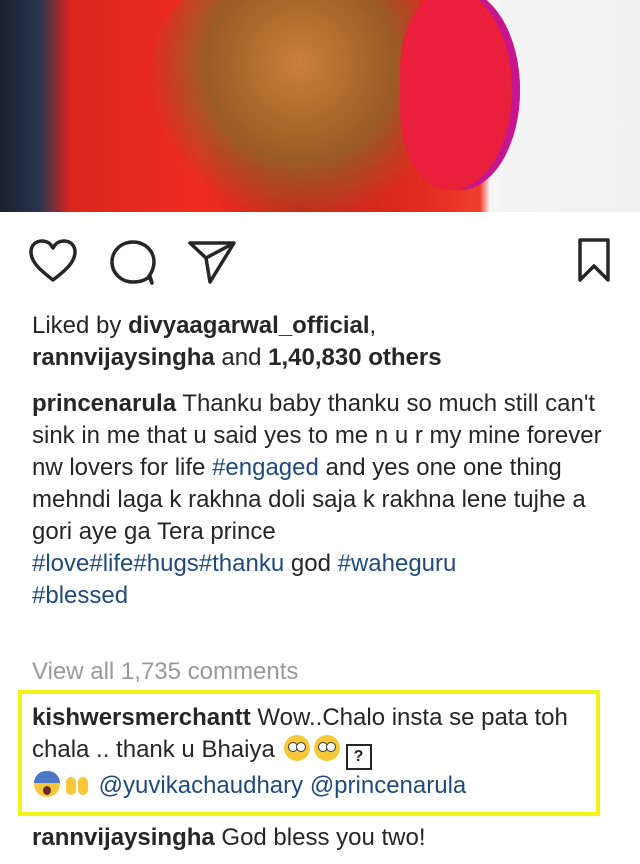 The image size is (640, 864). I want to click on liker-user-1: divyaagarwal_official, so click(248, 325).